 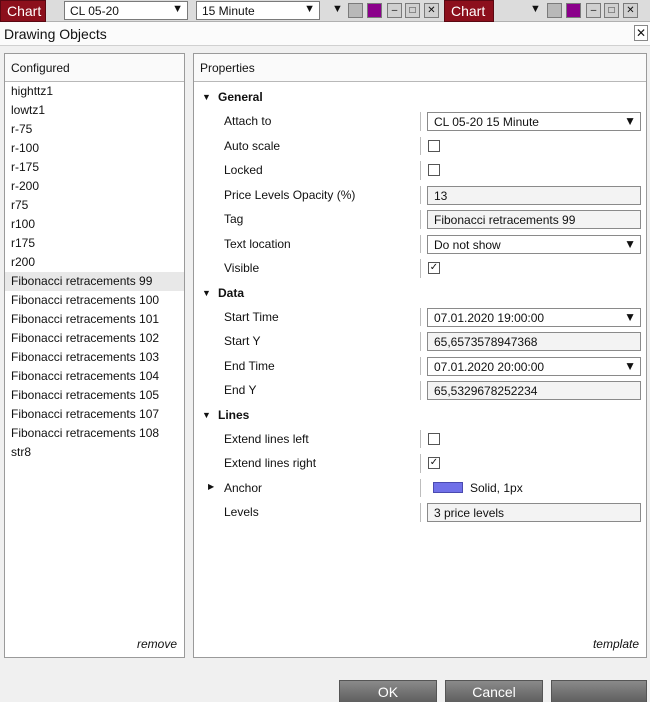 I want to click on list-item: Fibonacci retracements 103, so click(x=94, y=357).